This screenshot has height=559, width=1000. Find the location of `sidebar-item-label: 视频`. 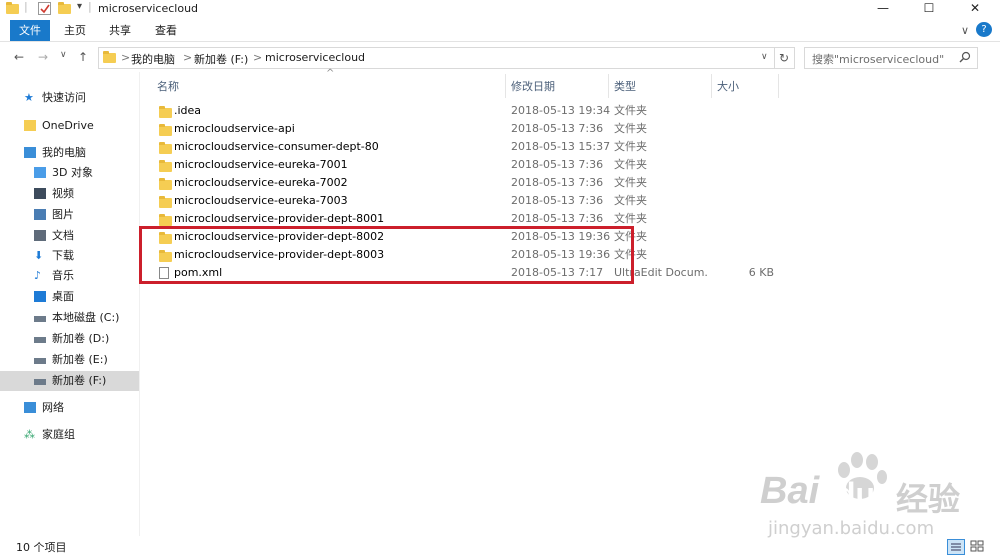

sidebar-item-label: 视频 is located at coordinates (63, 193).